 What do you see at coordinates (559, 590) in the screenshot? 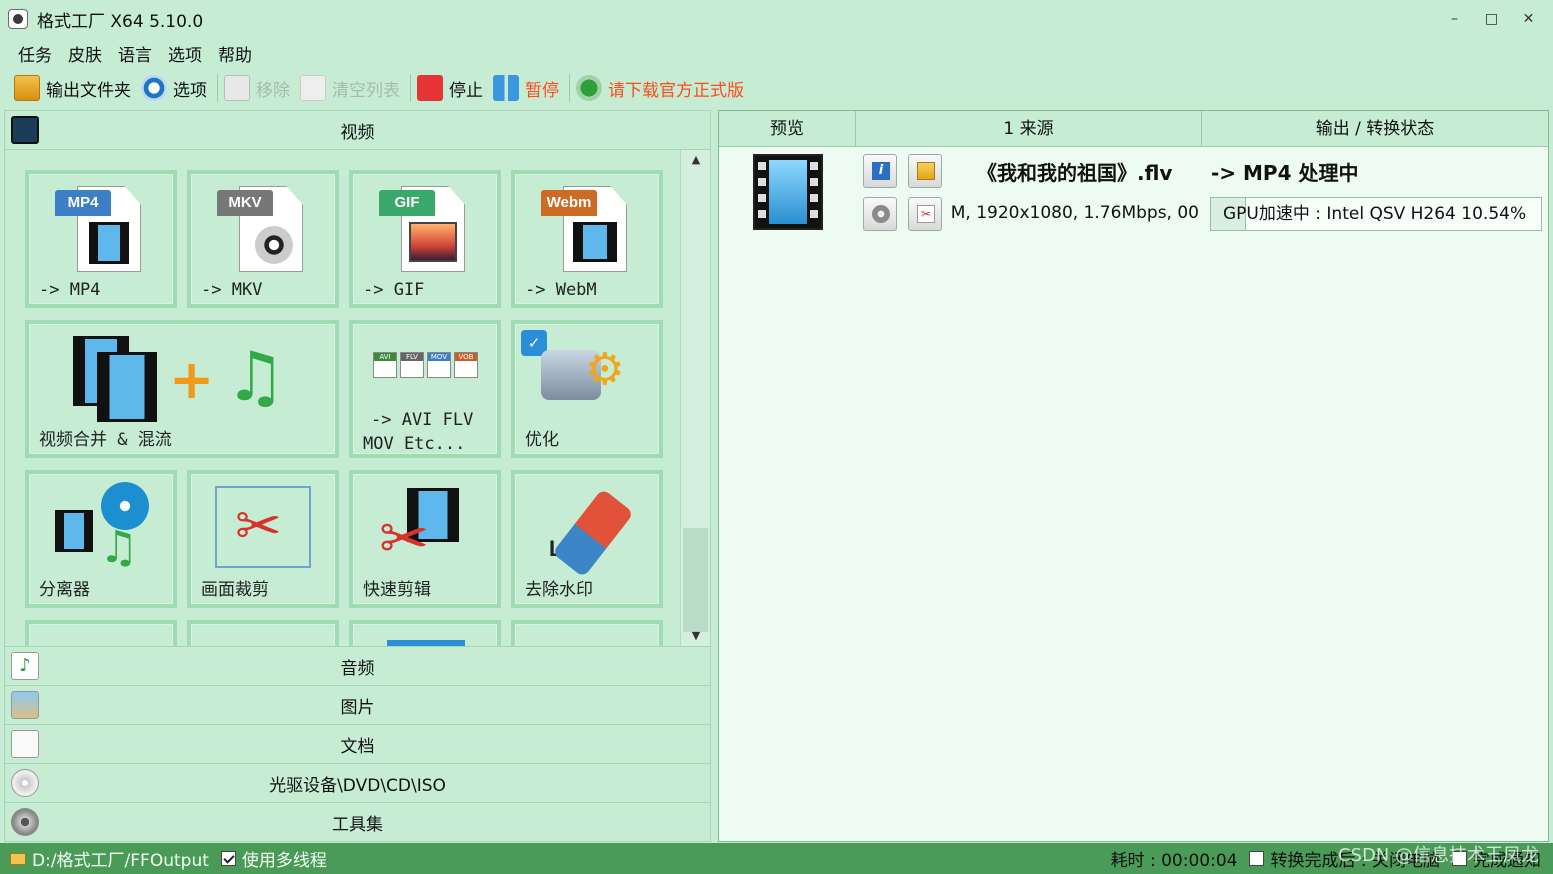
I see `tile-remove-watermark-label: 去除水印` at bounding box center [559, 590].